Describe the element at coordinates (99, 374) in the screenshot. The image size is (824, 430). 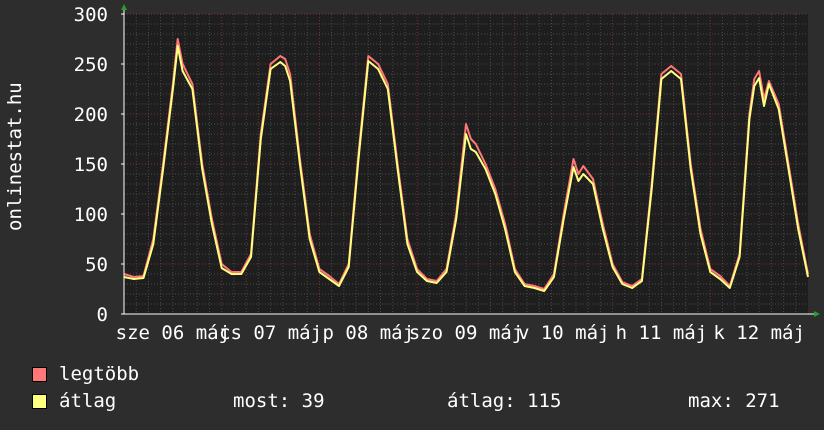
I see `legend-label-legtobb: legtöbb` at that location.